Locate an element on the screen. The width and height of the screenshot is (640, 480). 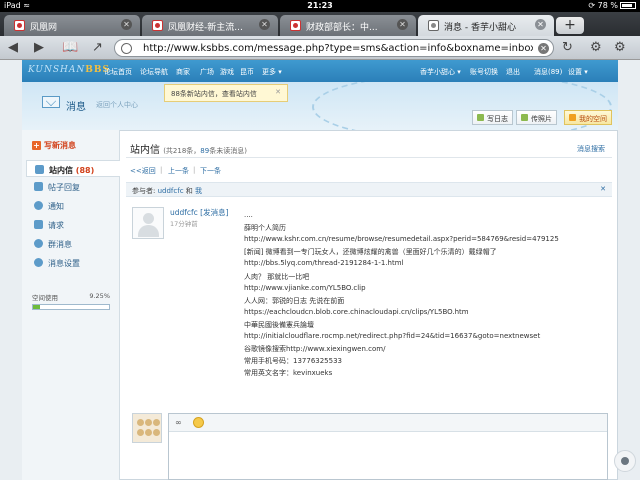
space-percent: 9.25% is located at coordinates (99, 296).